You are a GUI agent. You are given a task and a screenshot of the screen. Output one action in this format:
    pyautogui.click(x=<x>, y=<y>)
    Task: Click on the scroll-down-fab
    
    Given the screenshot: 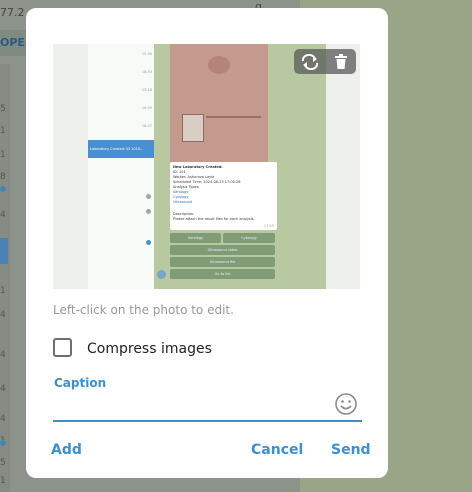 What is the action you would take?
    pyautogui.click(x=161, y=274)
    